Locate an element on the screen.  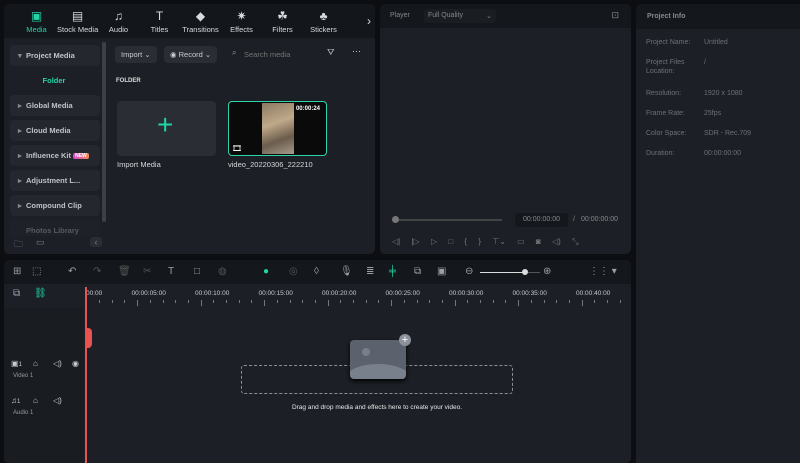
marker-icon: ◊ is located at coordinates (316, 271).